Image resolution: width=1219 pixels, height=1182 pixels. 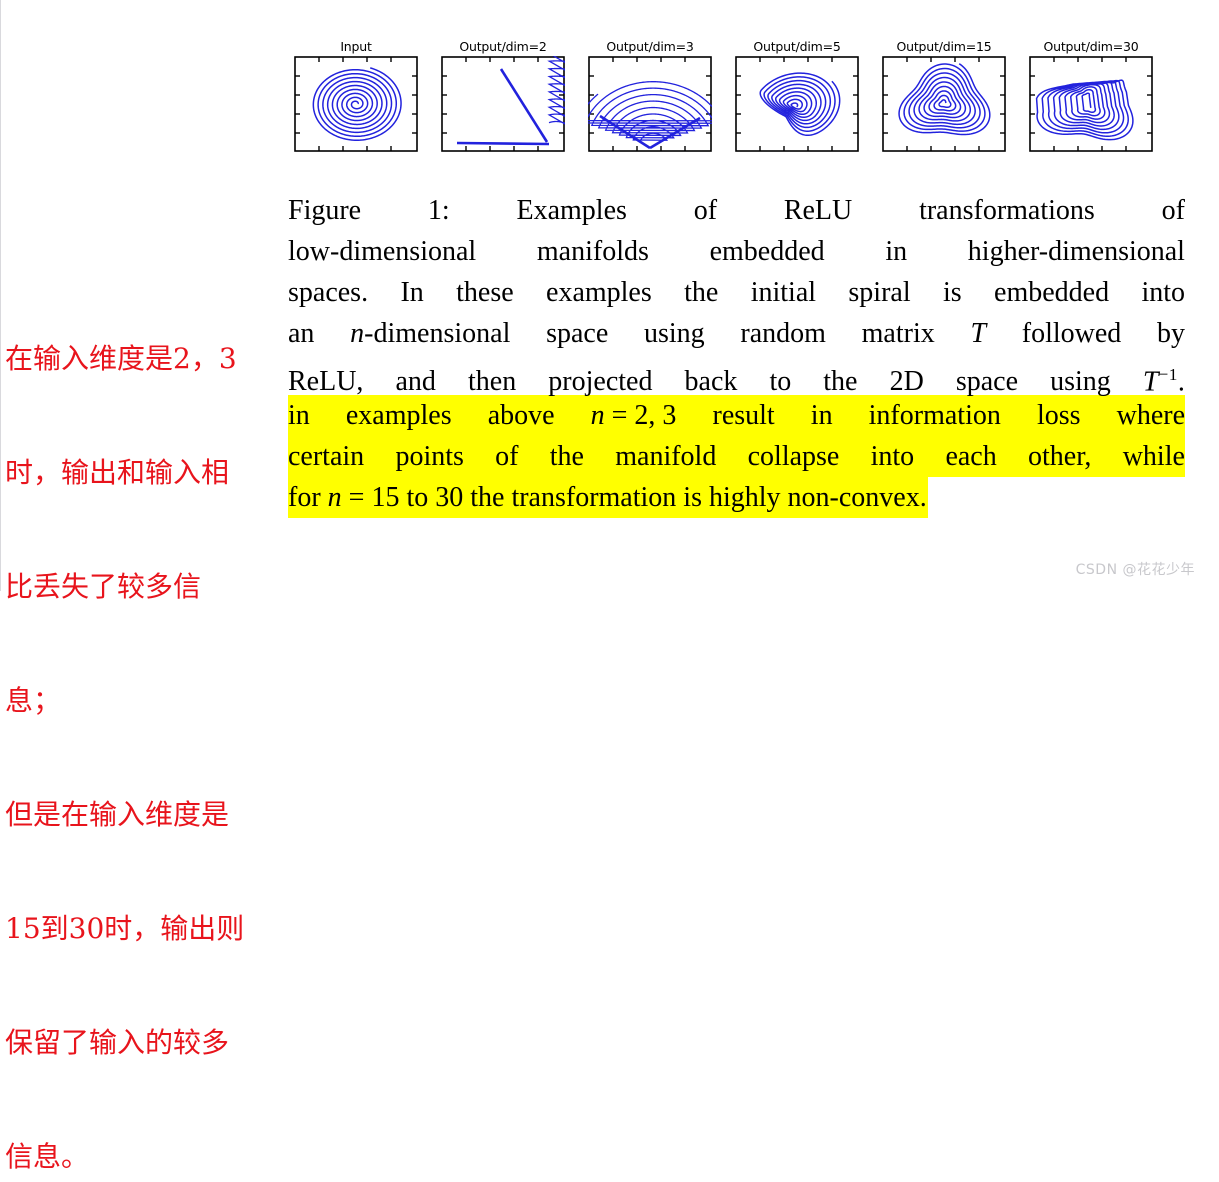 I want to click on caption-suffix-dimensional: -dimensional, so click(x=437, y=333).